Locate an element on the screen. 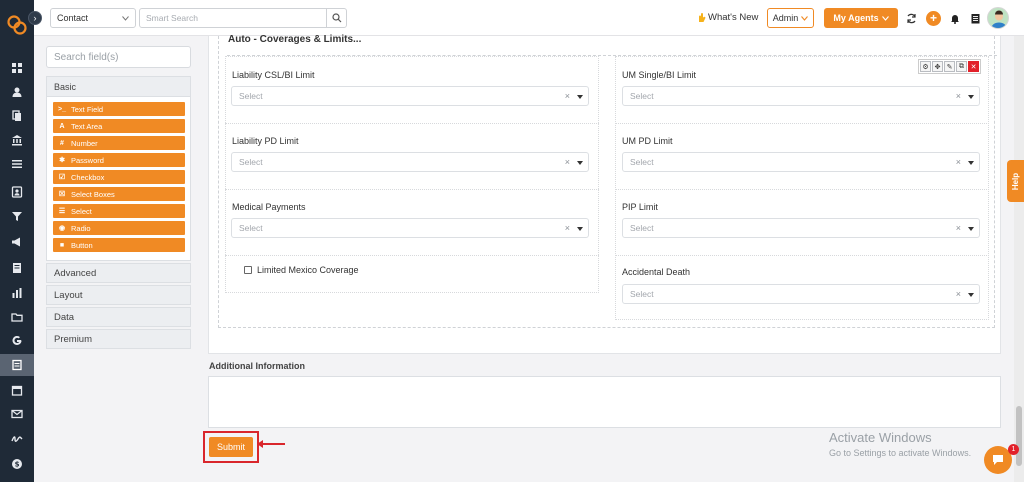 The image size is (1024, 482). megaphone-icon is located at coordinates (17, 242).